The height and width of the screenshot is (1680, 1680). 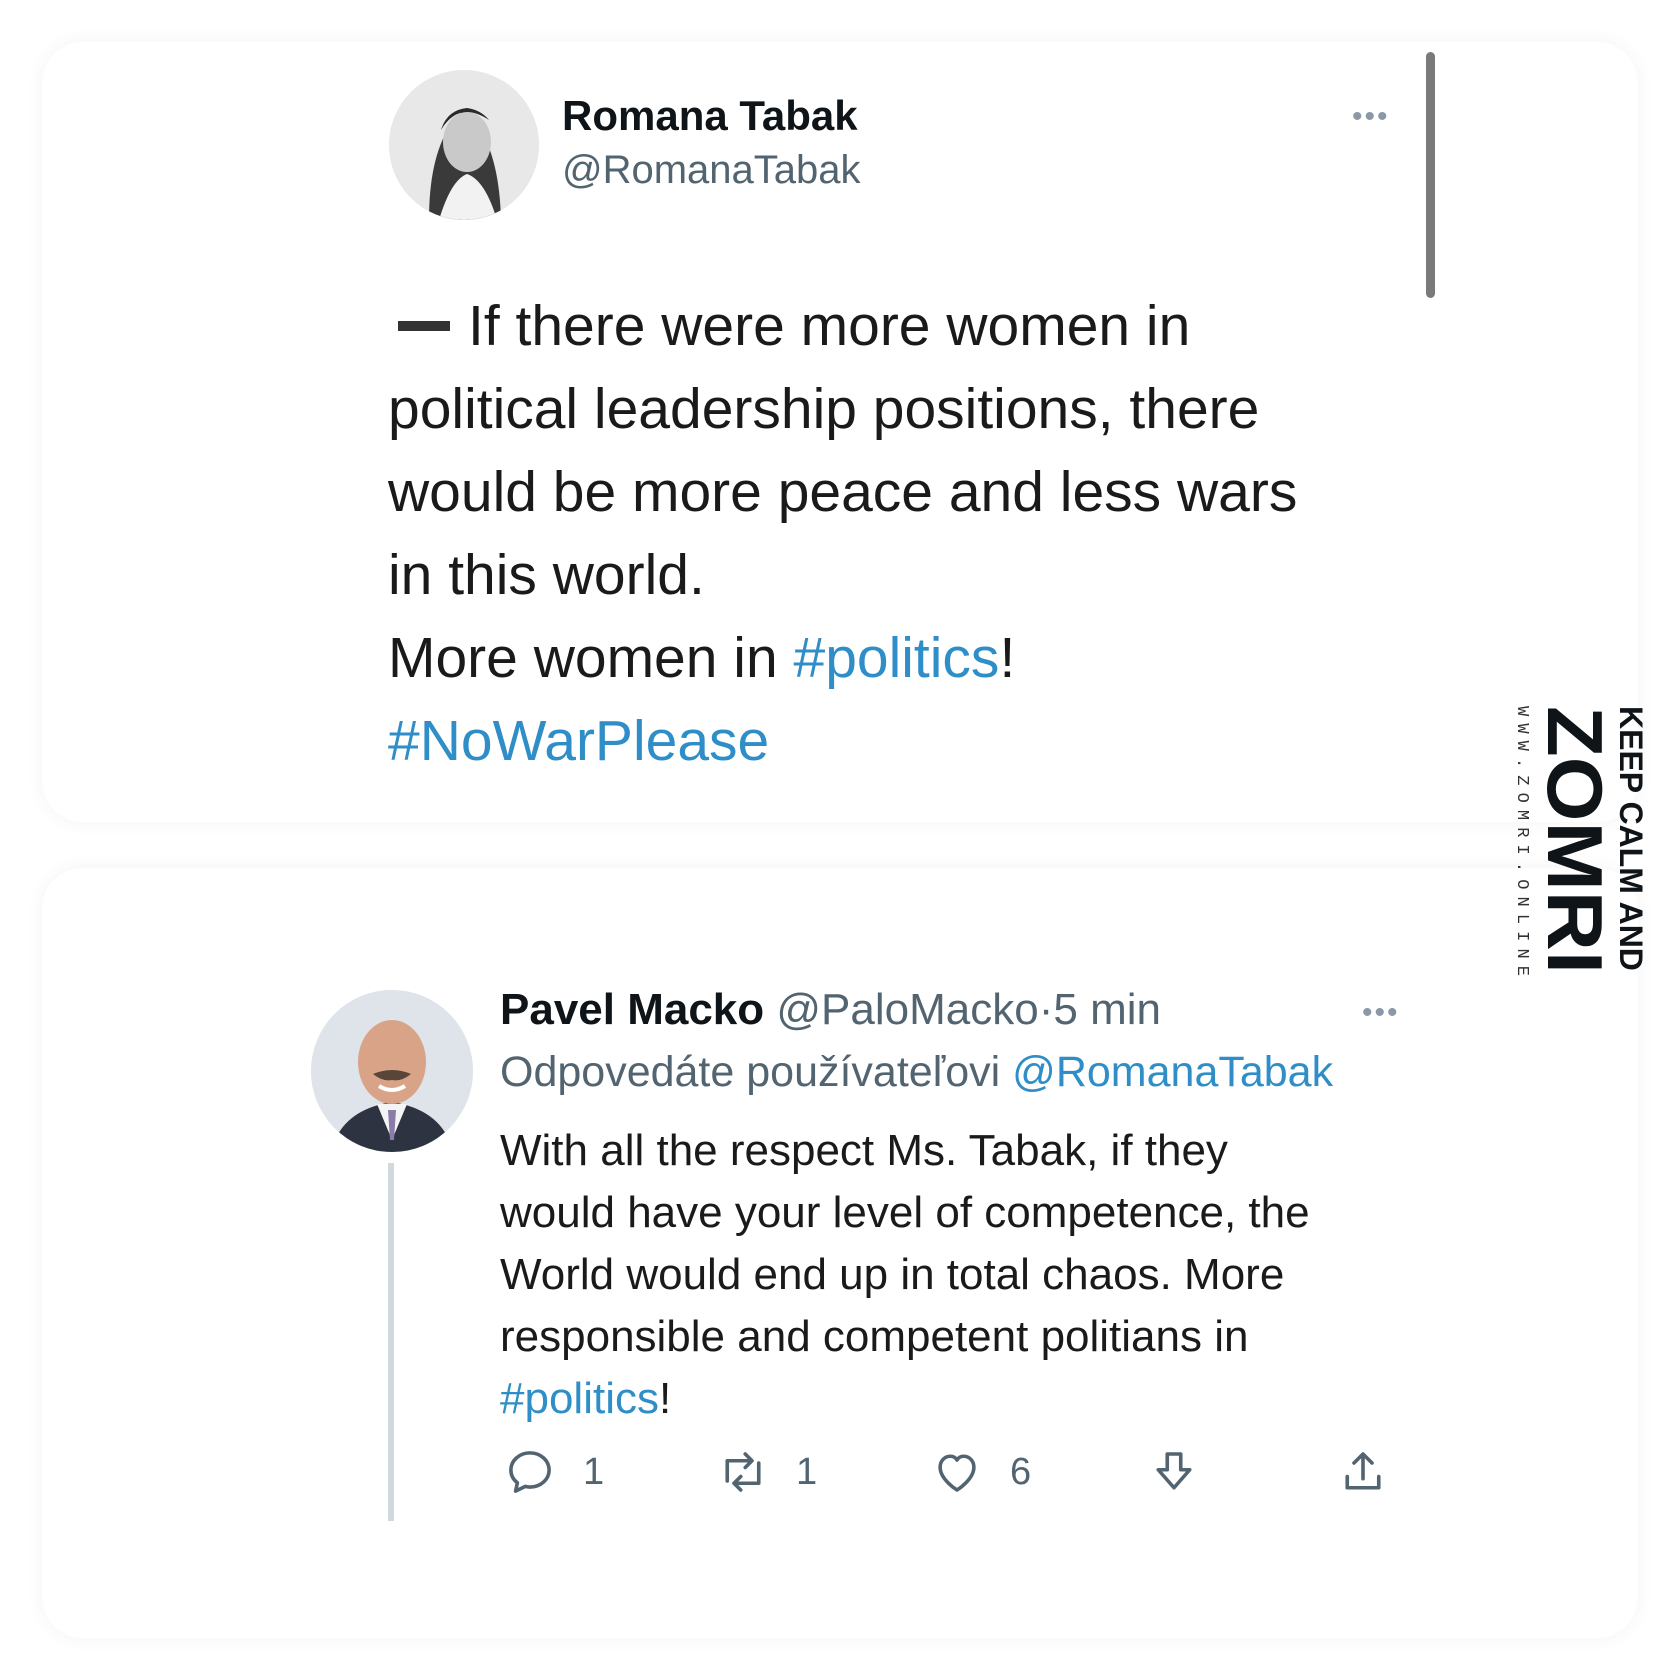 I want to click on zomri-watermark-logo: KEEP CALM AND ZOMRI WWW.ZOMRI.ONLINE, so click(x=1580, y=841).